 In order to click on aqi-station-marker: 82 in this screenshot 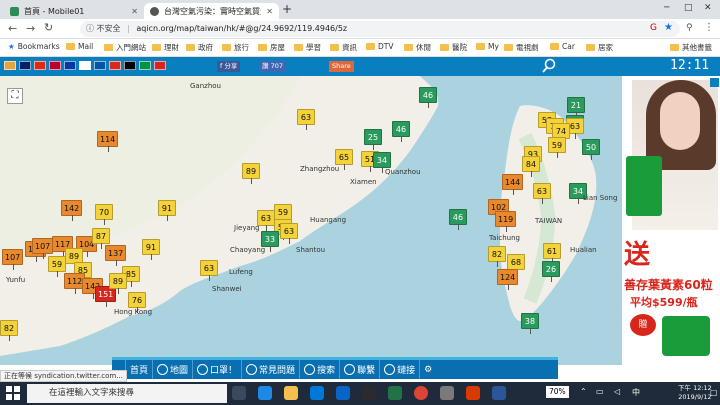, I will do `click(497, 256)`.